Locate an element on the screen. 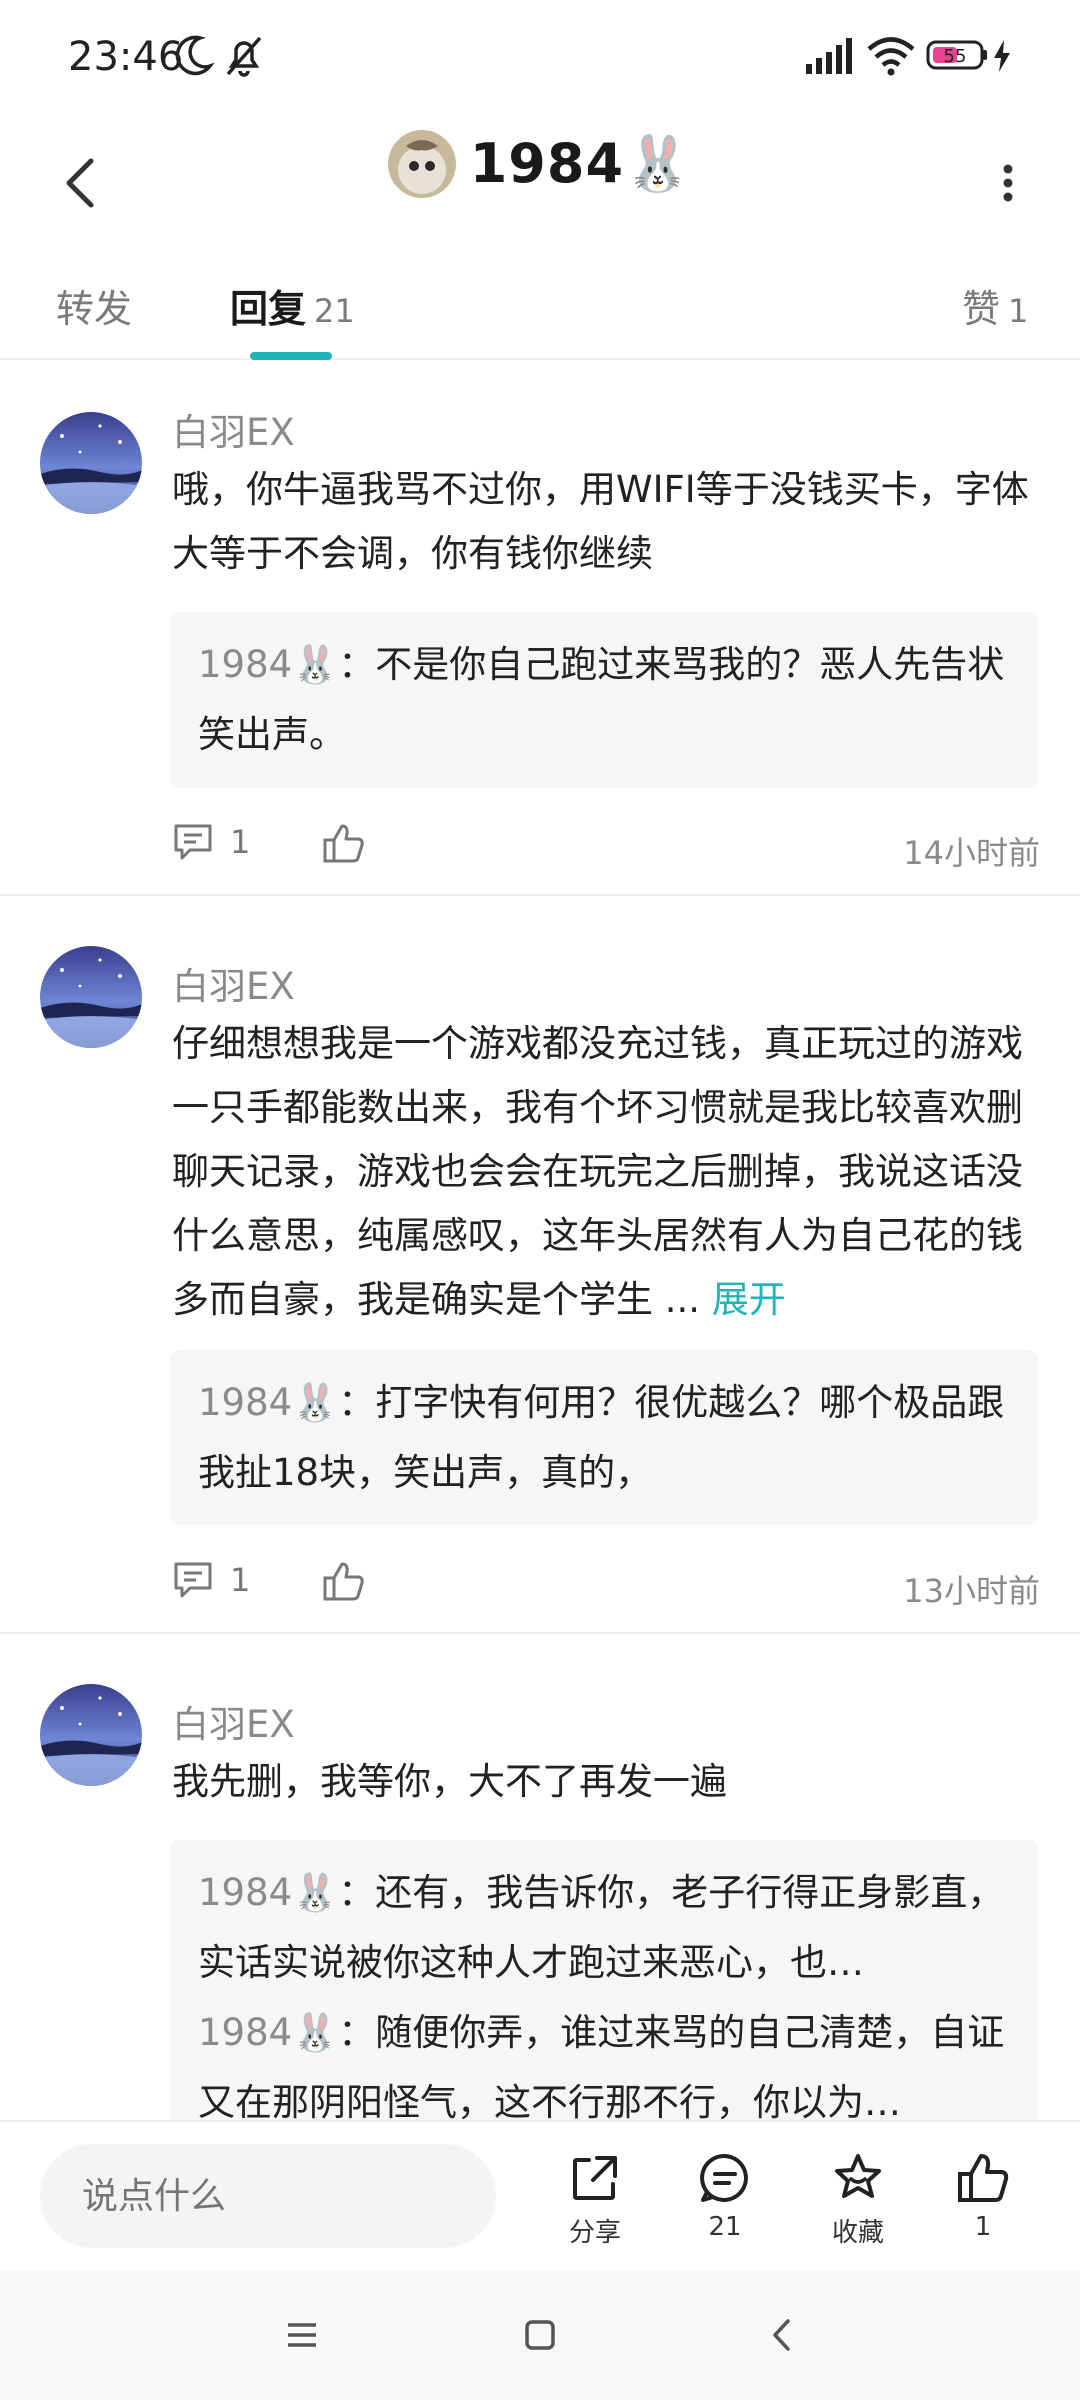  comments-button: 21 is located at coordinates (725, 2196).